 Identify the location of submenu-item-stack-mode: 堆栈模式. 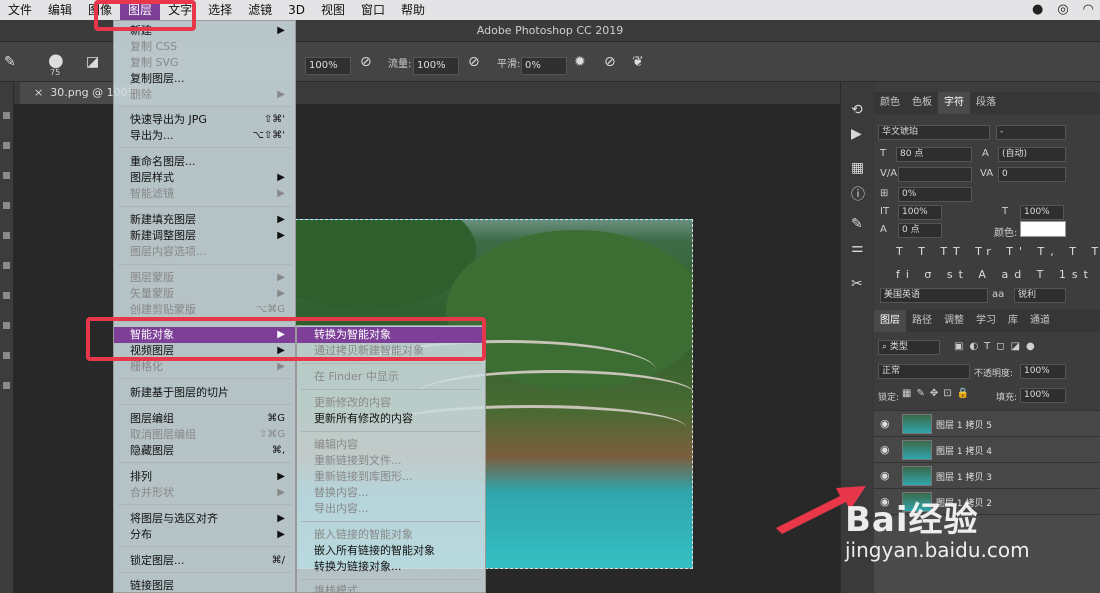
(391, 588).